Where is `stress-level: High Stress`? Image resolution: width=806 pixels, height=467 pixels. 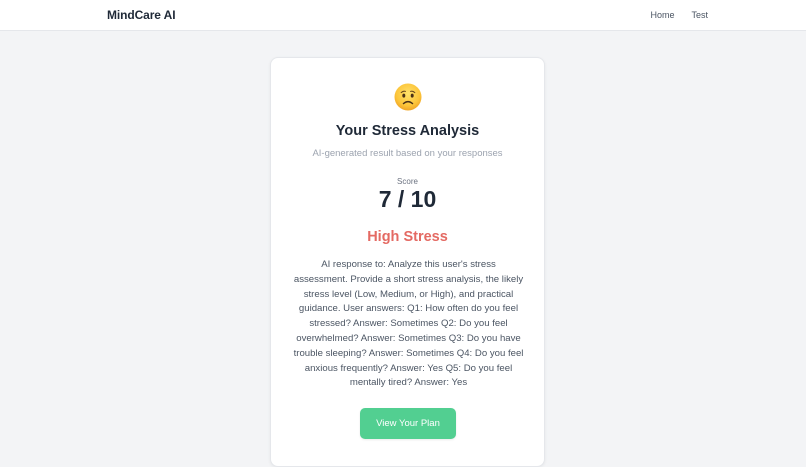
stress-level: High Stress is located at coordinates (407, 237).